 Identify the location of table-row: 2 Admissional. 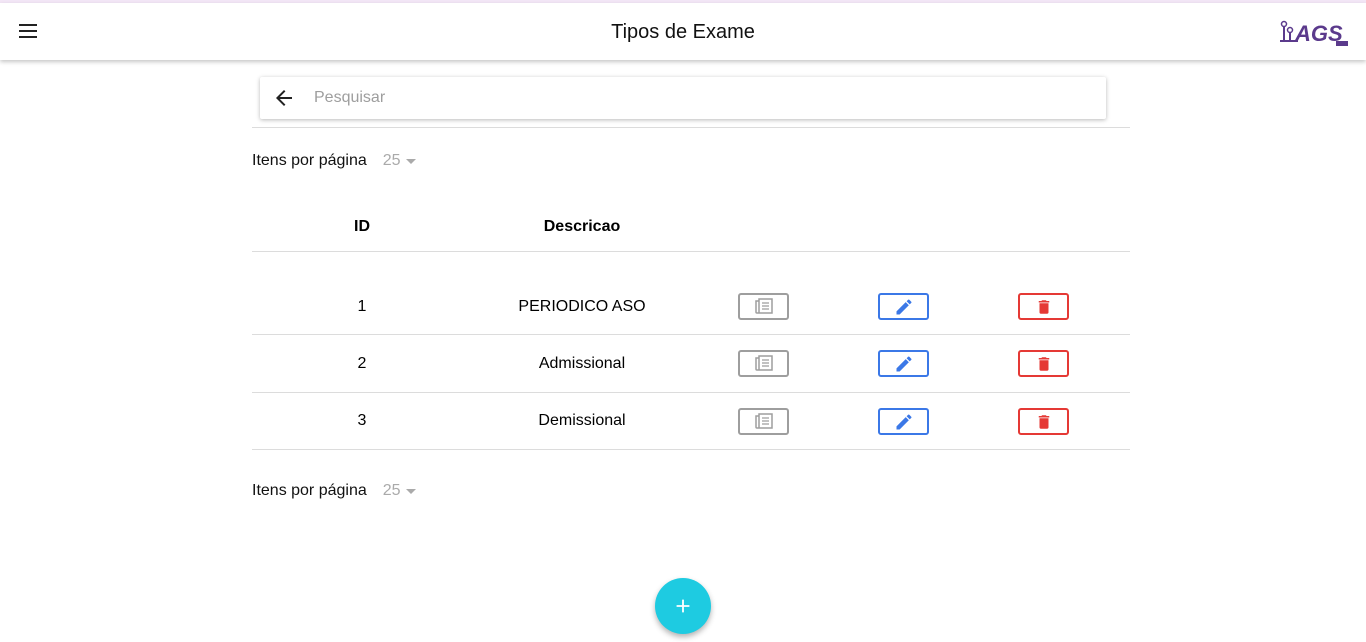
(691, 363).